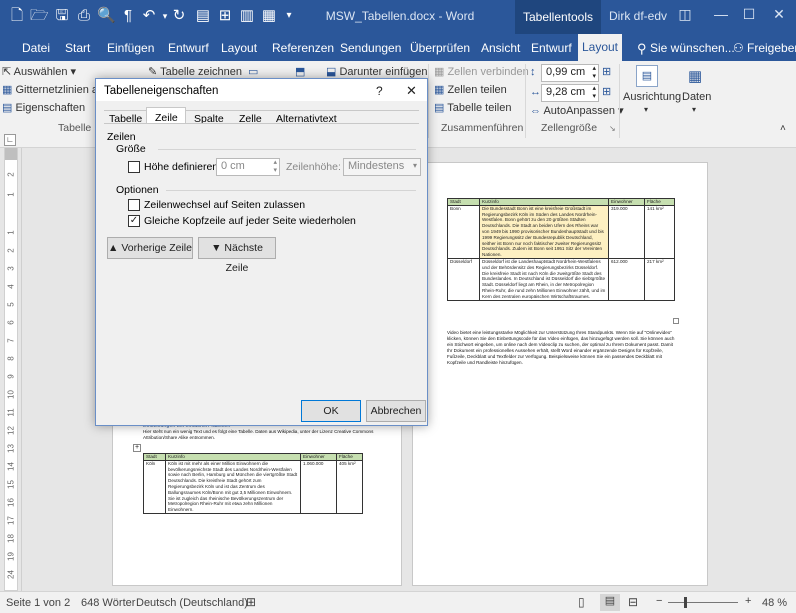 The width and height of the screenshot is (796, 613). Describe the element at coordinates (544, 202) in the screenshot. I see `table-header-cell: Kurzinfo` at that location.